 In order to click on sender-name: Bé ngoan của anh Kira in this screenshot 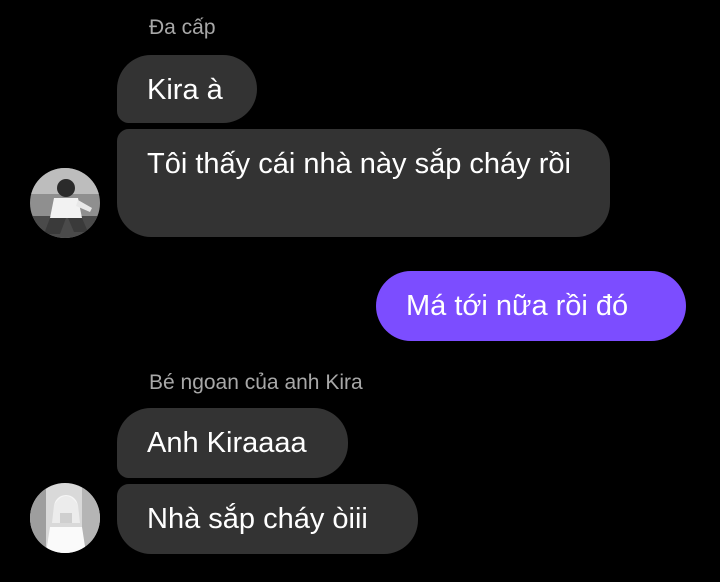, I will do `click(256, 382)`.